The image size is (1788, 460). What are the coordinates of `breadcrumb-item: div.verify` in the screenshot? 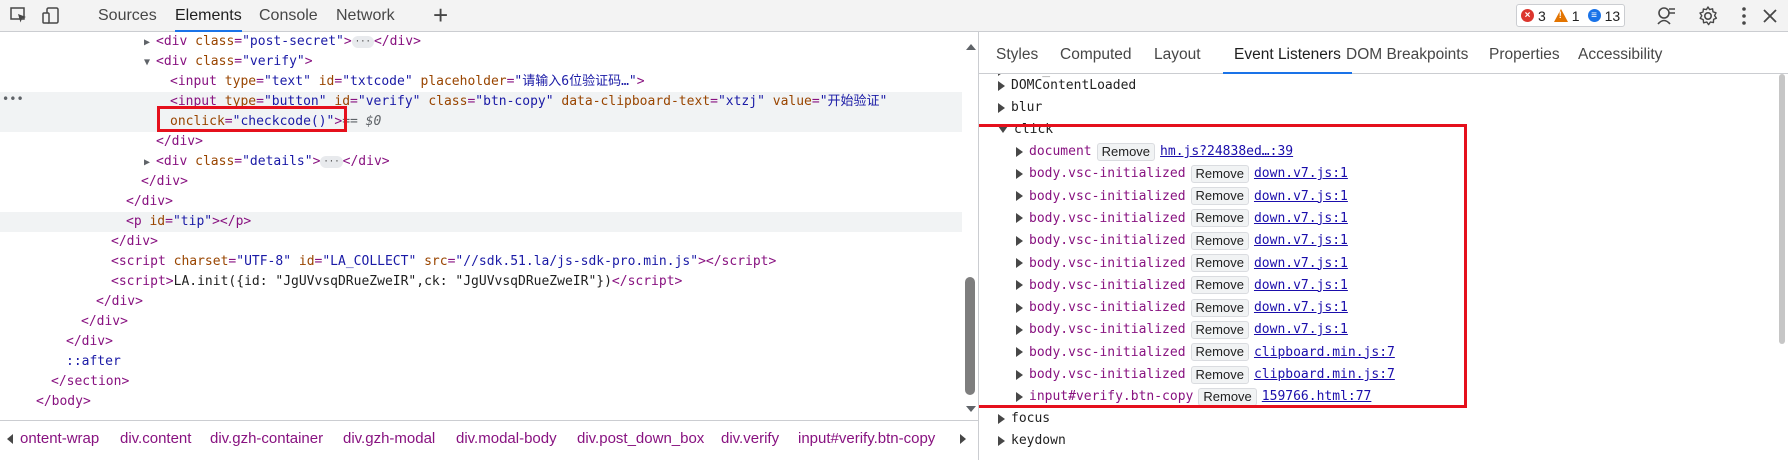 It's located at (750, 438).